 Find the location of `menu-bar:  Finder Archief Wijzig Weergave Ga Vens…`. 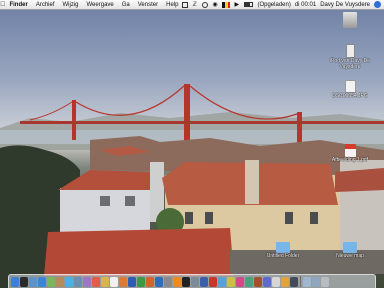

menu-bar:  Finder Archief Wijzig Weergave Ga Vens… is located at coordinates (192, 5).